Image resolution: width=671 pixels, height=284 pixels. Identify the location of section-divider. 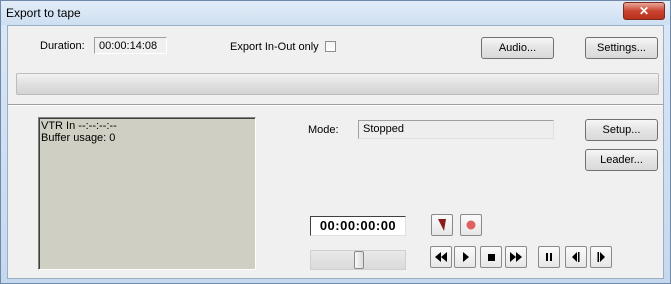
(335, 105).